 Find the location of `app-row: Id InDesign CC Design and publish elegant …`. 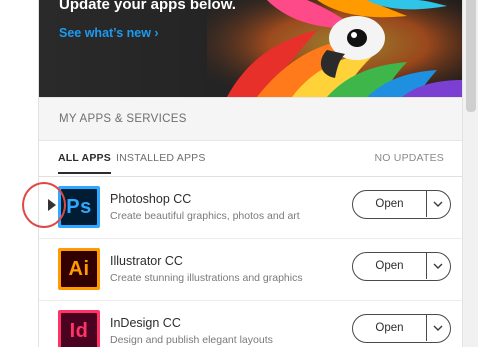

app-row: Id InDesign CC Design and publish elegant … is located at coordinates (251, 324).